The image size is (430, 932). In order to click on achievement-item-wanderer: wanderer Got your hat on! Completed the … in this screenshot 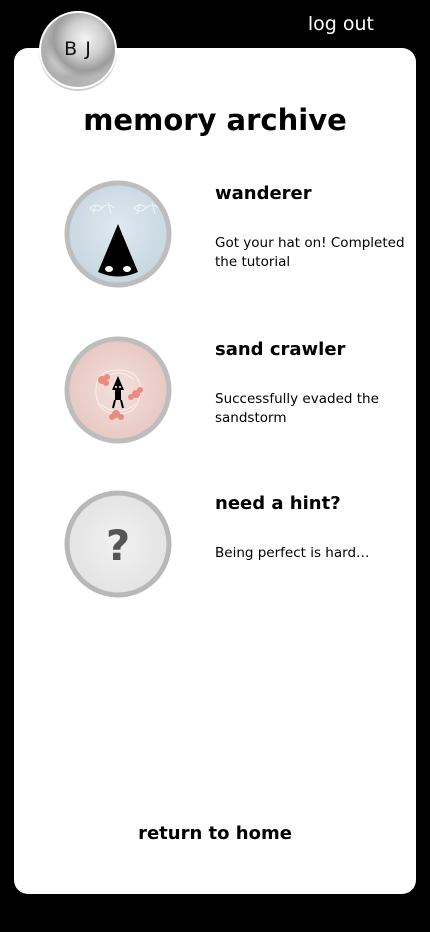, I will do `click(215, 235)`.